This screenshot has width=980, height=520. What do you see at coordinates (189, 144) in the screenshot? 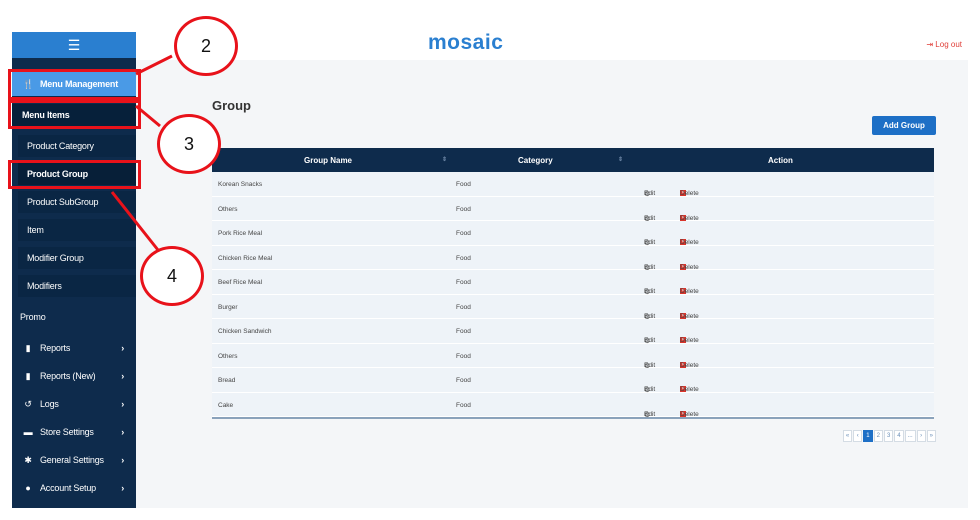
I see `annotation-circle-3: 3` at bounding box center [189, 144].